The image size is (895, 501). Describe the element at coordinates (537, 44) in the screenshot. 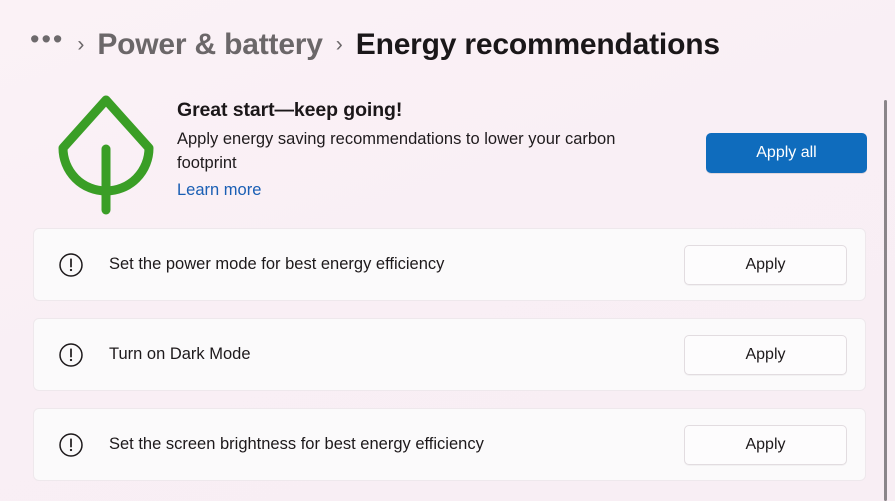

I see `page-title: Energy recommendations` at that location.